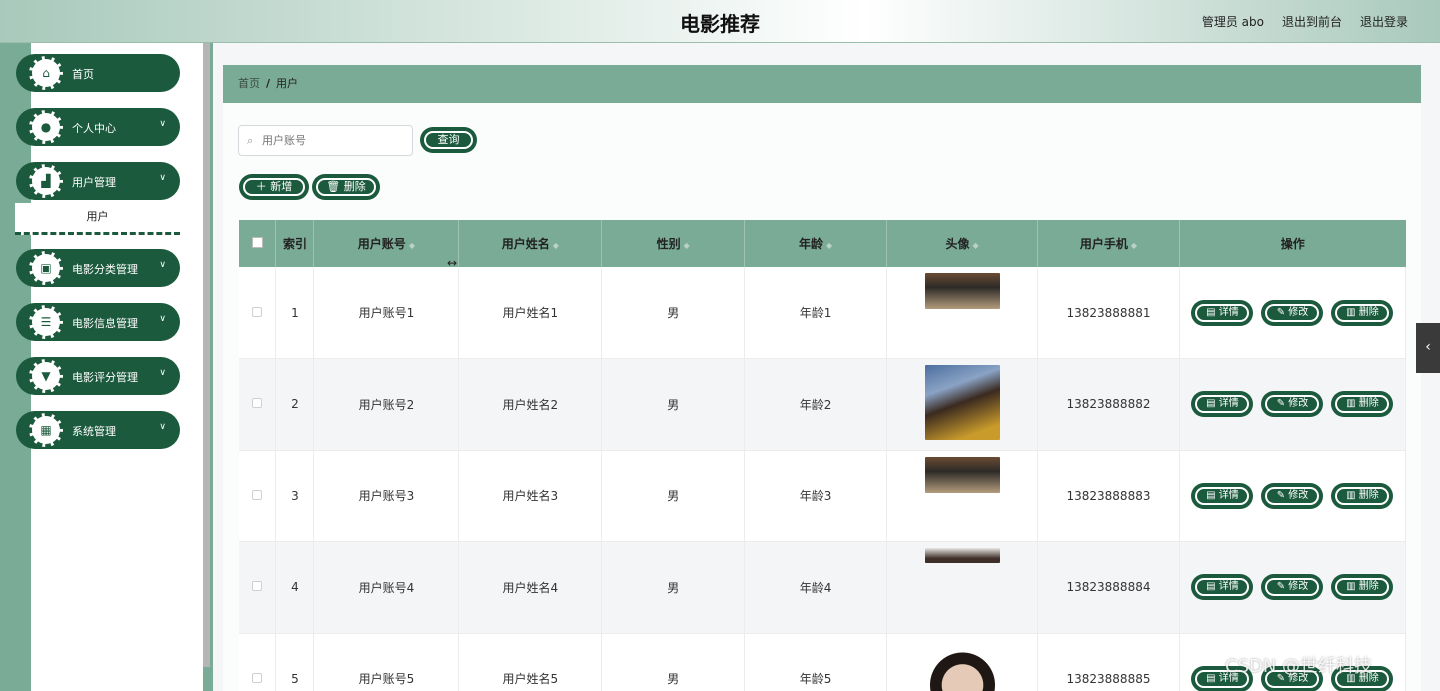 The image size is (1440, 691). What do you see at coordinates (1108, 404) in the screenshot?
I see `cell-phone: 13823888882` at bounding box center [1108, 404].